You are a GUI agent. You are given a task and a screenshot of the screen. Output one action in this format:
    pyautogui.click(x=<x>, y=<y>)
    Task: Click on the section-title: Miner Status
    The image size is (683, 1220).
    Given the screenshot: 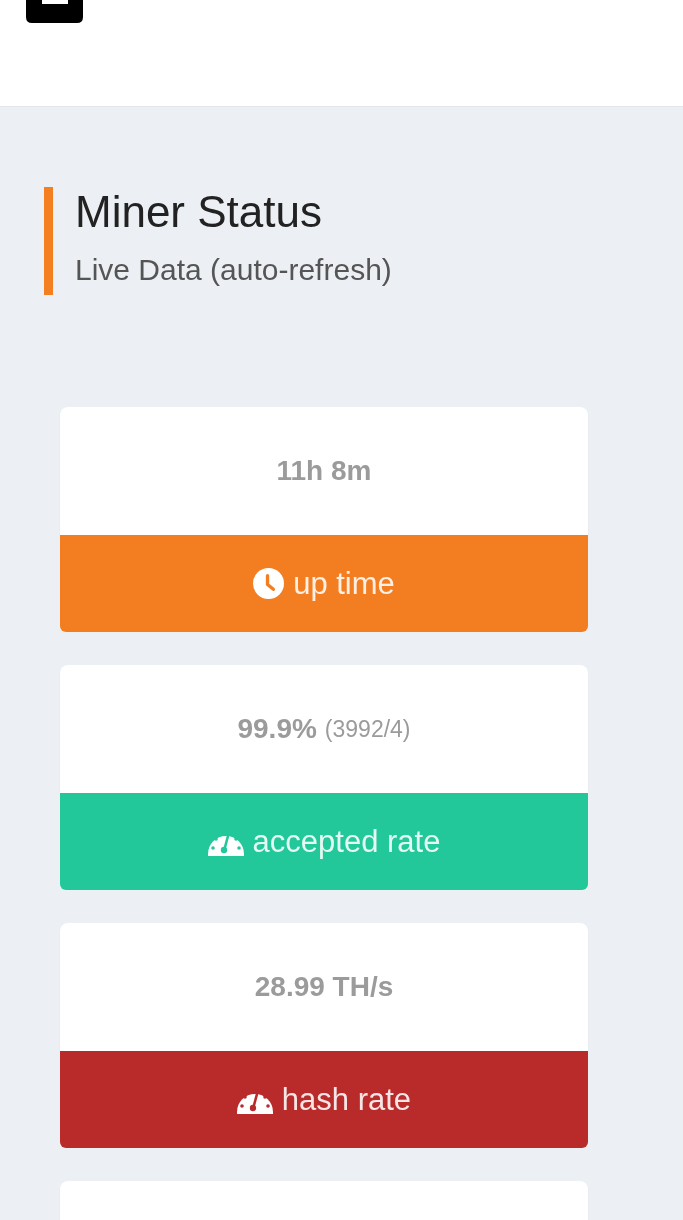 What is the action you would take?
    pyautogui.click(x=199, y=212)
    